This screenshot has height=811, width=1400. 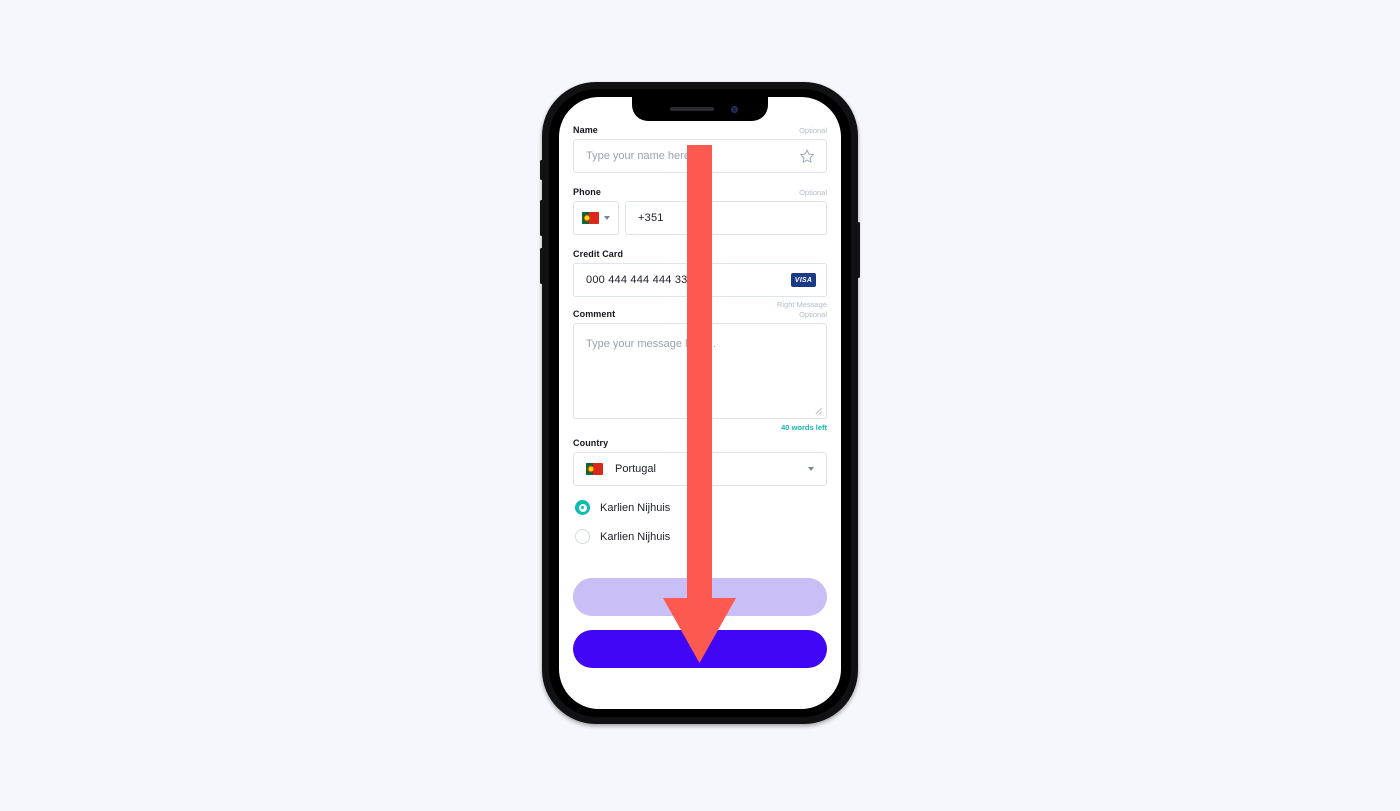 I want to click on phone-input-group: +351, so click(x=700, y=218).